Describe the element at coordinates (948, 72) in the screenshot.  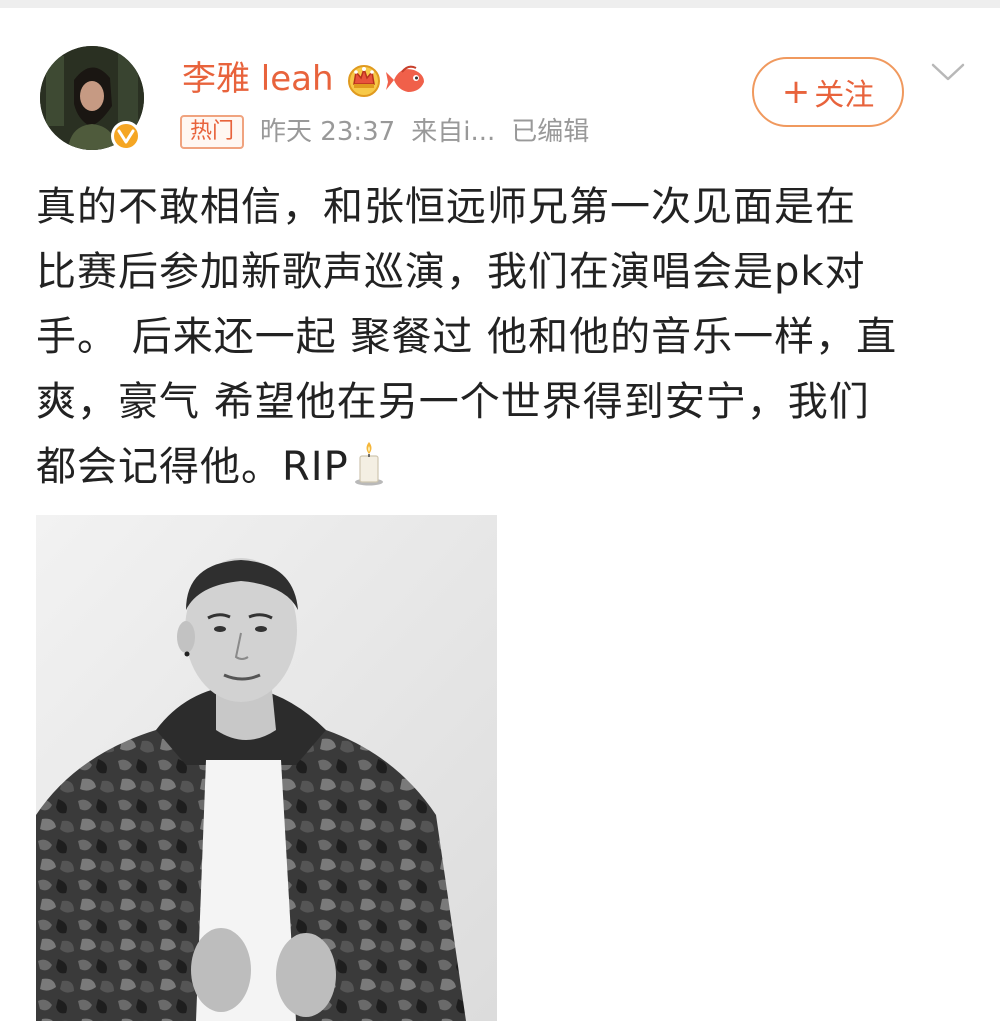
I see `chevron-down-icon` at that location.